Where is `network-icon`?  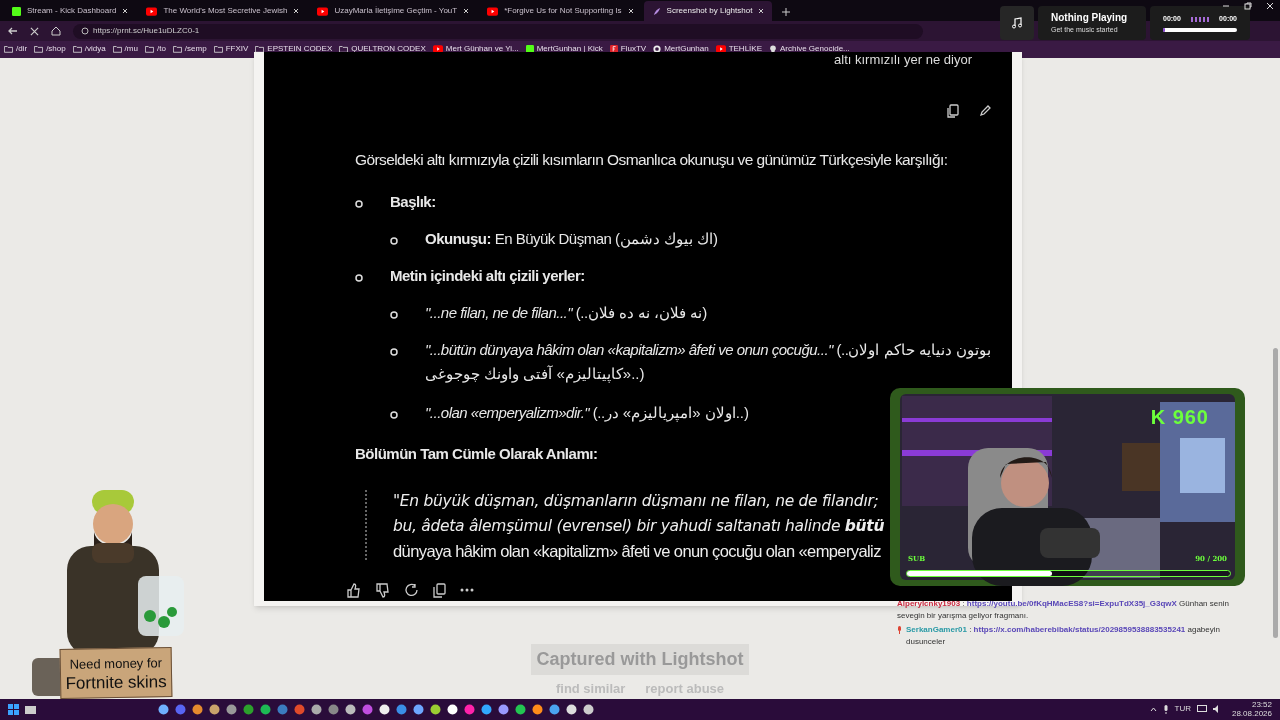 network-icon is located at coordinates (1201, 709).